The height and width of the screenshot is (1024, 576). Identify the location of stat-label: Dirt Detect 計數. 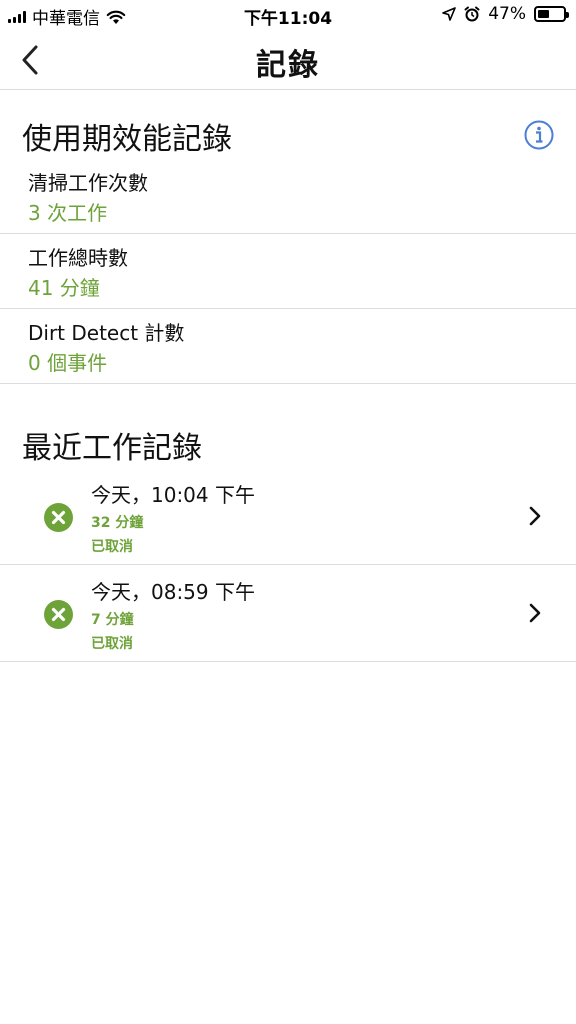
(106, 333).